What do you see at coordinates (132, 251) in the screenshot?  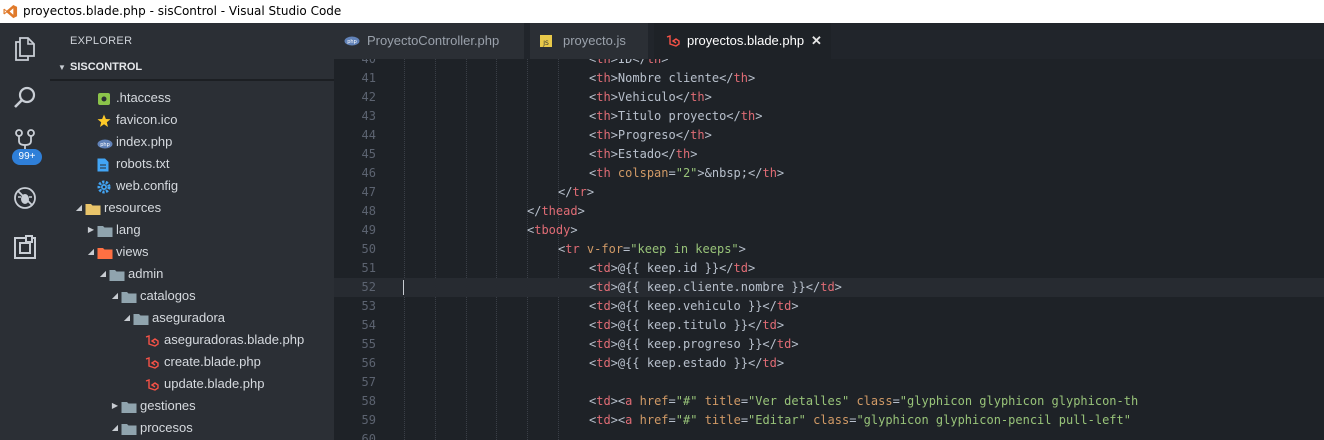 I see `tree-item-label: views` at bounding box center [132, 251].